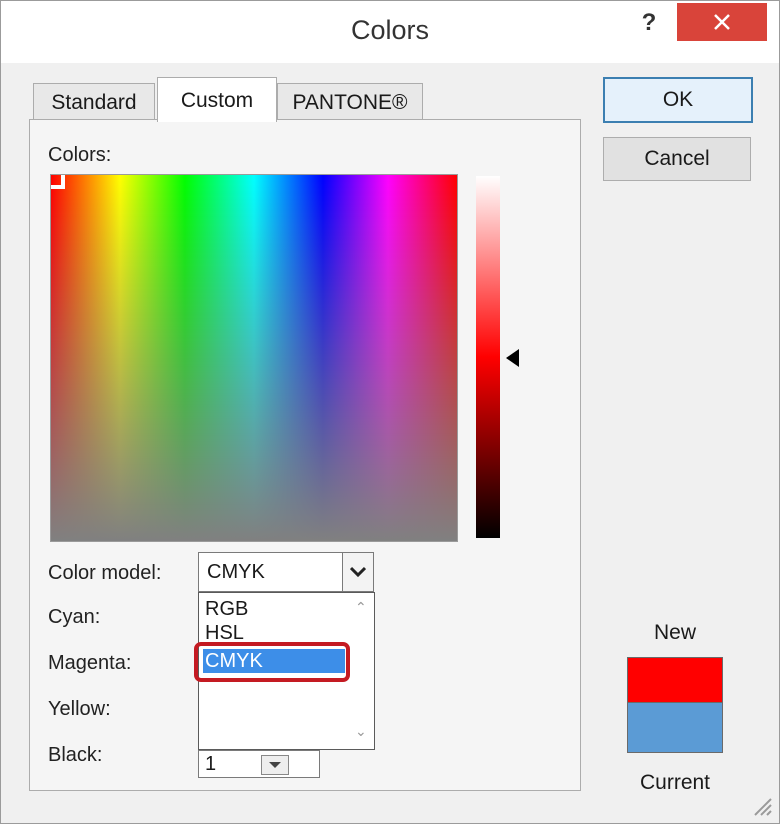  Describe the element at coordinates (80, 155) in the screenshot. I see `colors-label: Colors:` at that location.